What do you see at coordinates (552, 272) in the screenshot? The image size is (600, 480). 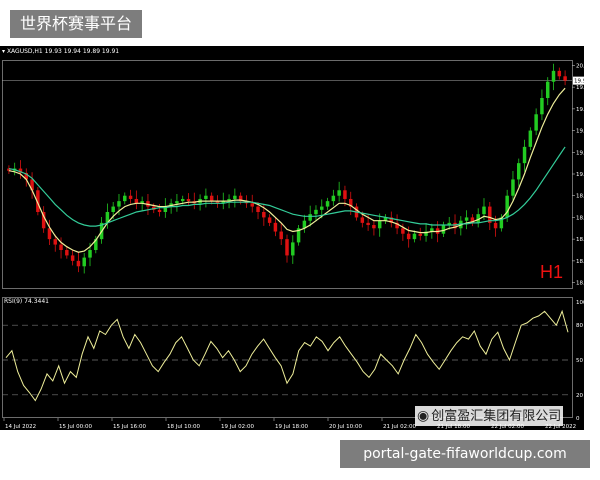 I see `timeframe-label: H1` at bounding box center [552, 272].